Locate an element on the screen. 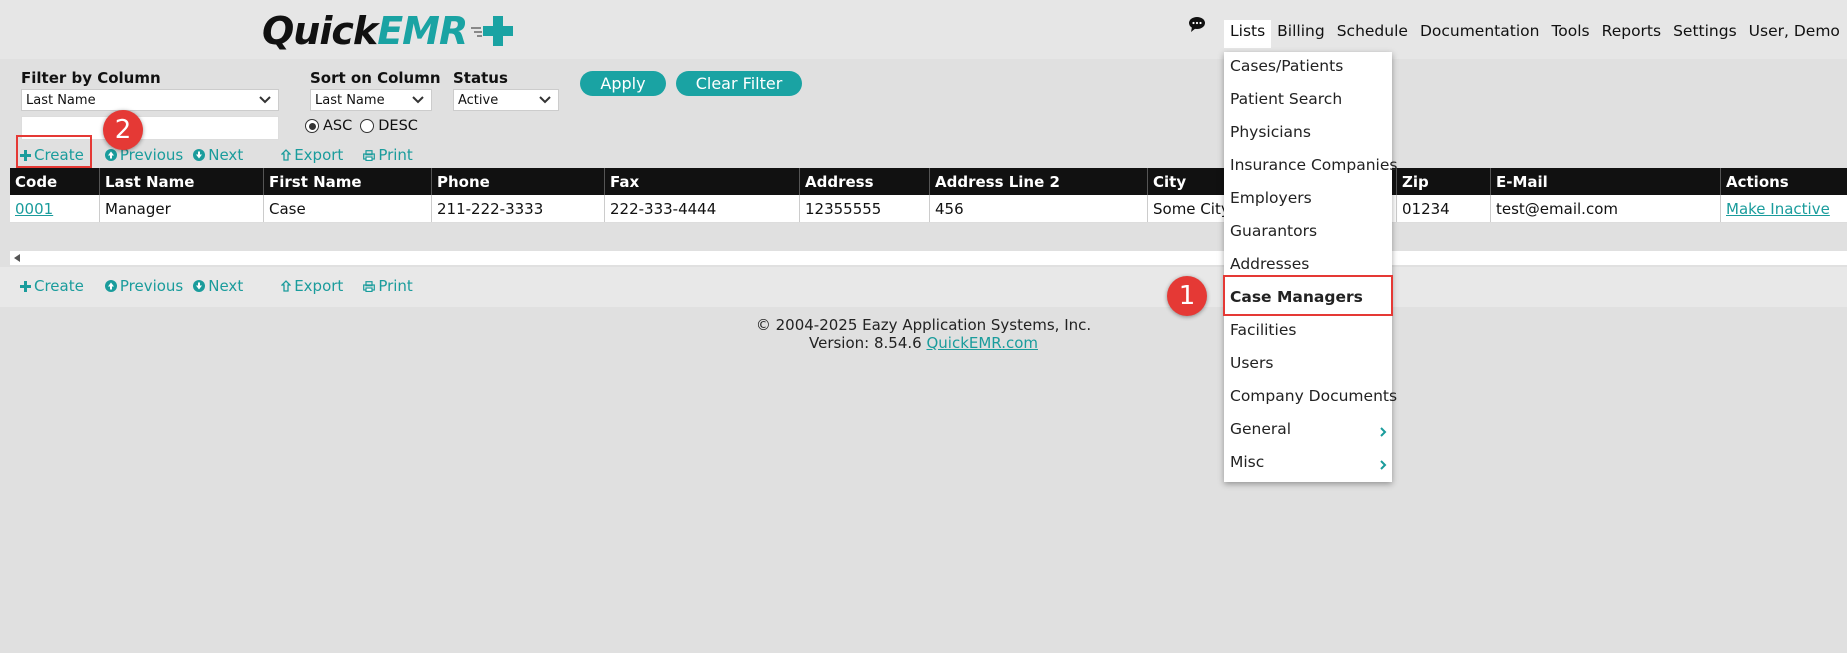  col-address: Address is located at coordinates (865, 181).